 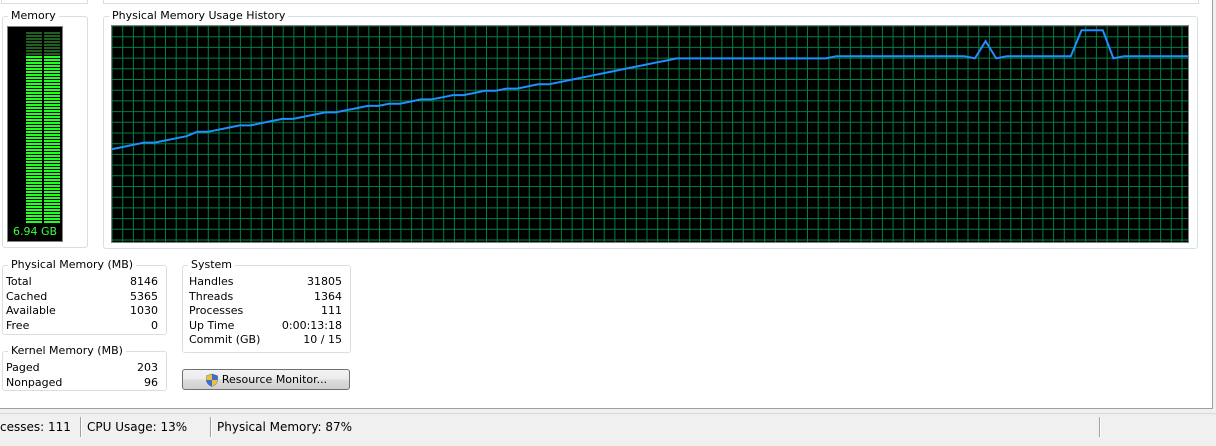 I want to click on physical-memory-row: Available 1030, so click(x=82, y=311).